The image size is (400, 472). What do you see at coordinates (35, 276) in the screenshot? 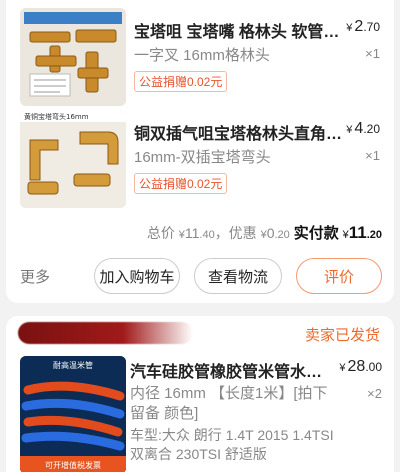
I see `more-button: 更多` at bounding box center [35, 276].